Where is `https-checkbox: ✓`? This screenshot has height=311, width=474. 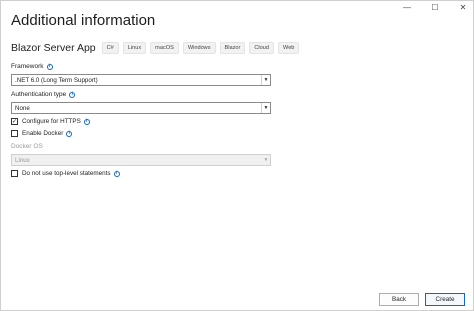
https-checkbox: ✓ is located at coordinates (14, 121).